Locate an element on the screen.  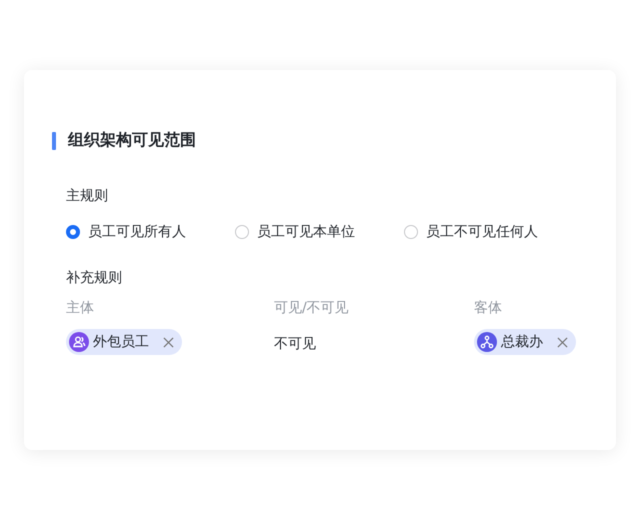
title-accent-bar is located at coordinates (54, 141).